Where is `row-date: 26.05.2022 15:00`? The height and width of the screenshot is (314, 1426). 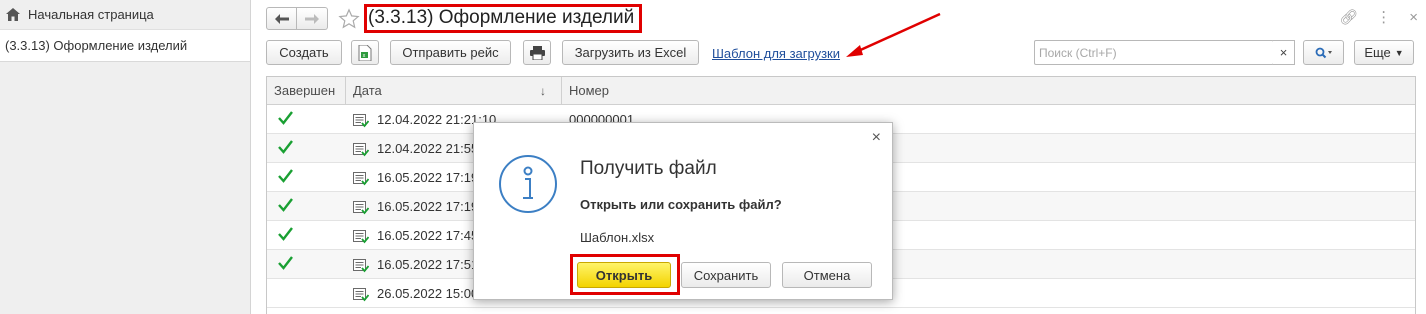 row-date: 26.05.2022 15:00 is located at coordinates (428, 293).